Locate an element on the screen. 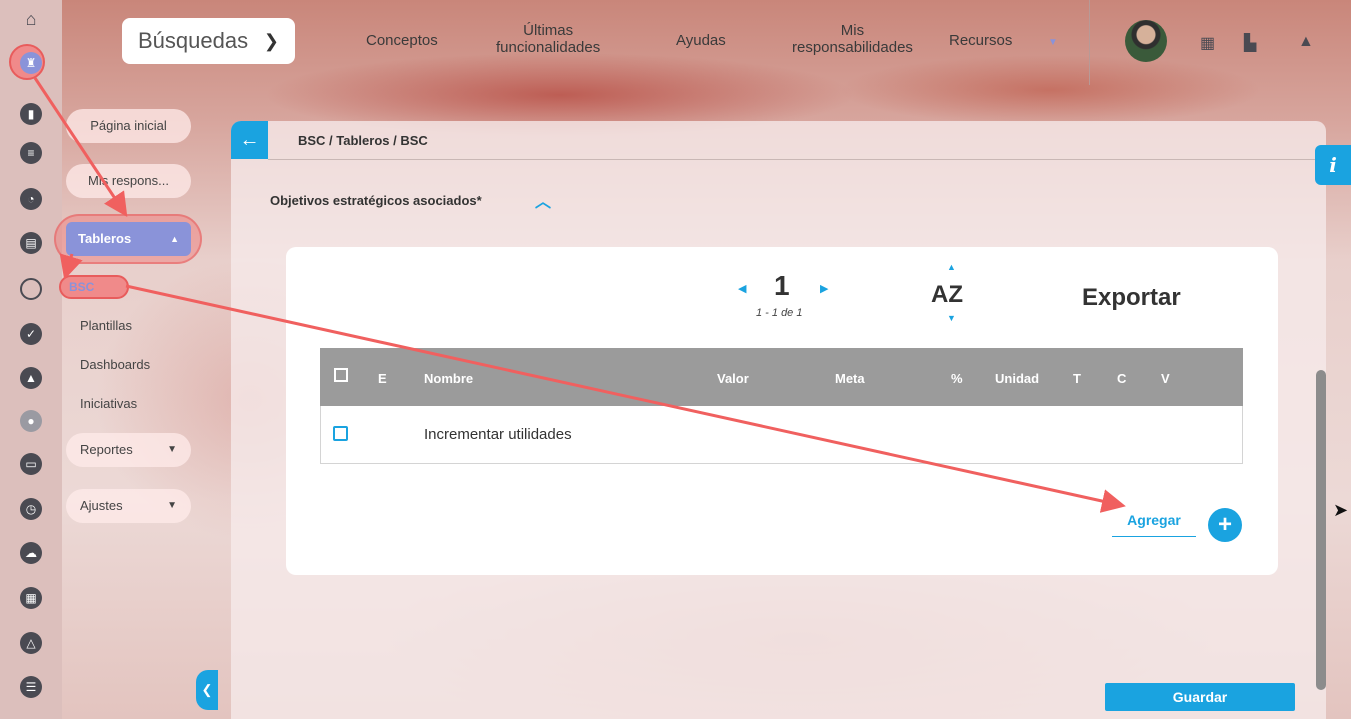  col-nombre: Nombre is located at coordinates (448, 378).